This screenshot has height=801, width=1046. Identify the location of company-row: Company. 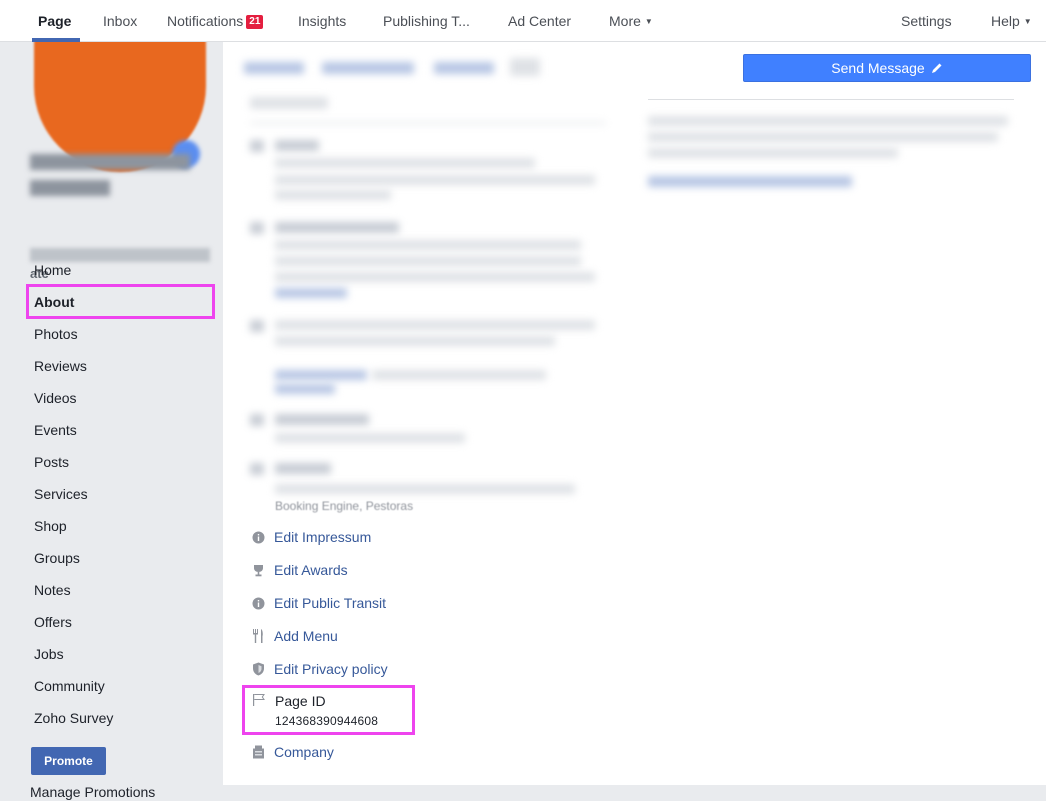
(293, 752).